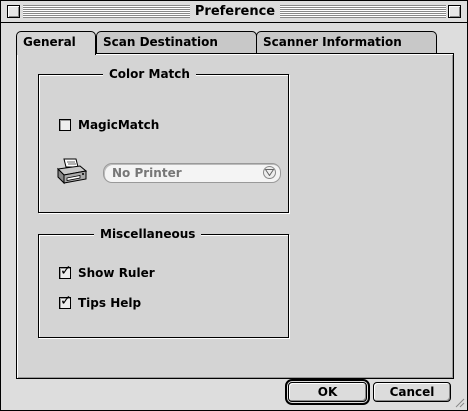 The height and width of the screenshot is (411, 468). I want to click on title-bar: Preference, so click(234, 12).